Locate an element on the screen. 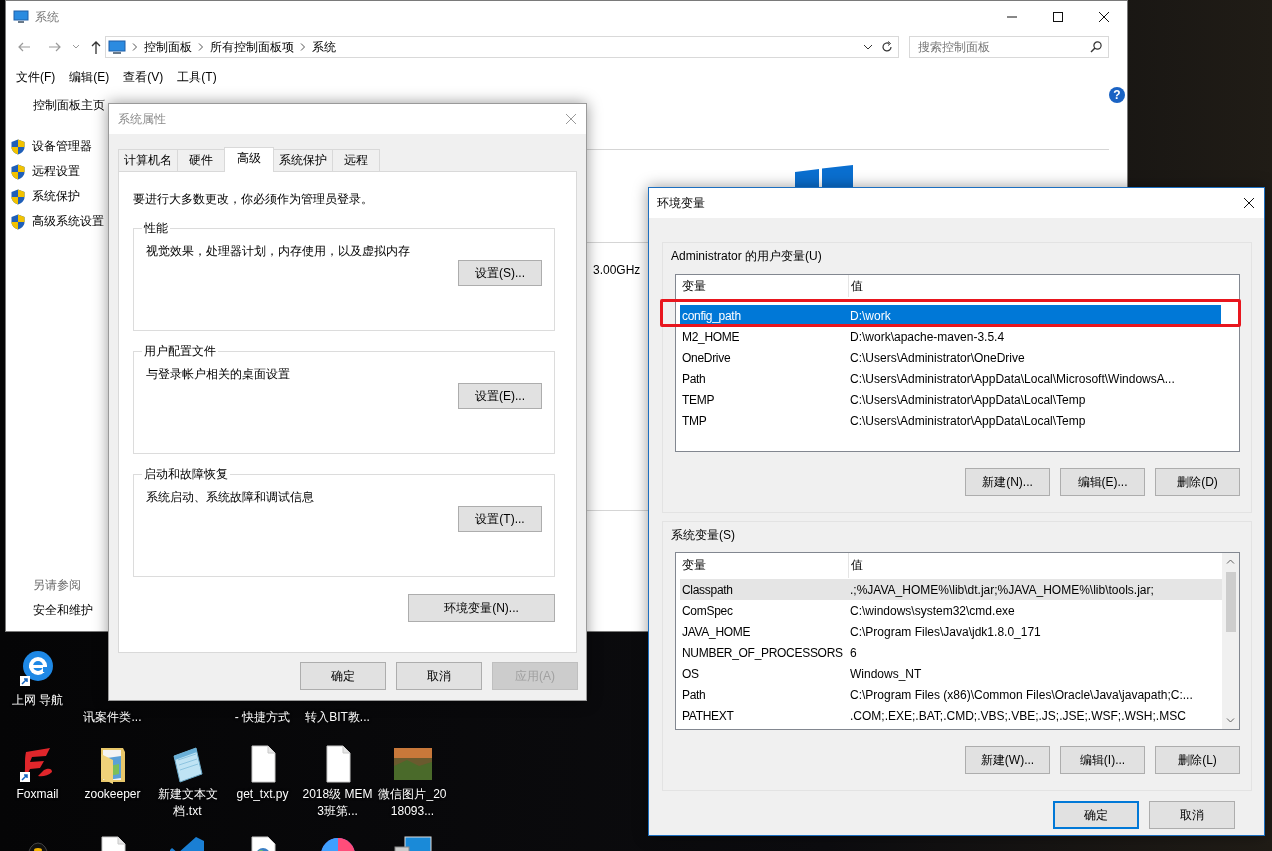 This screenshot has height=851, width=1272. group-title: 启动和故障恢复 is located at coordinates (186, 474).